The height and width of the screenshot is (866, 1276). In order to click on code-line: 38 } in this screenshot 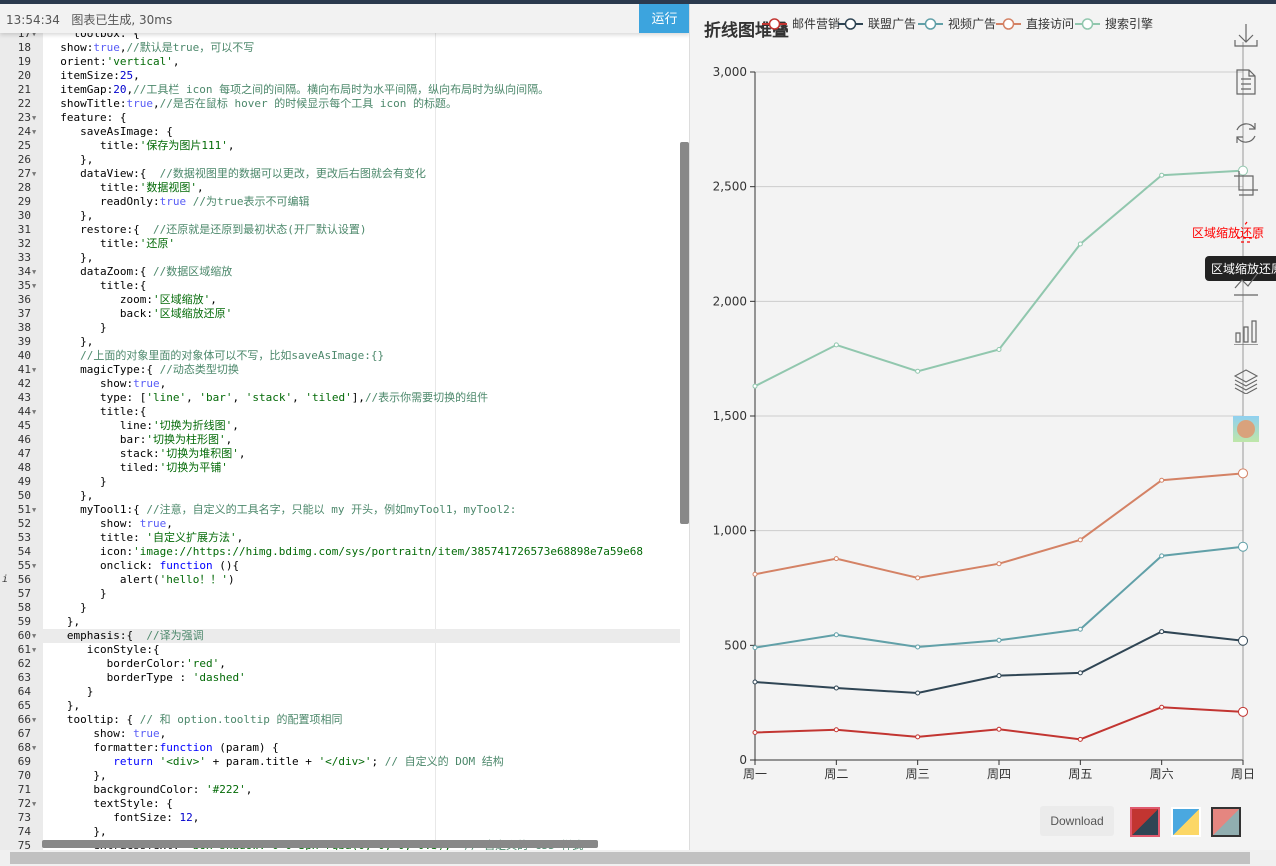, I will do `click(340, 328)`.